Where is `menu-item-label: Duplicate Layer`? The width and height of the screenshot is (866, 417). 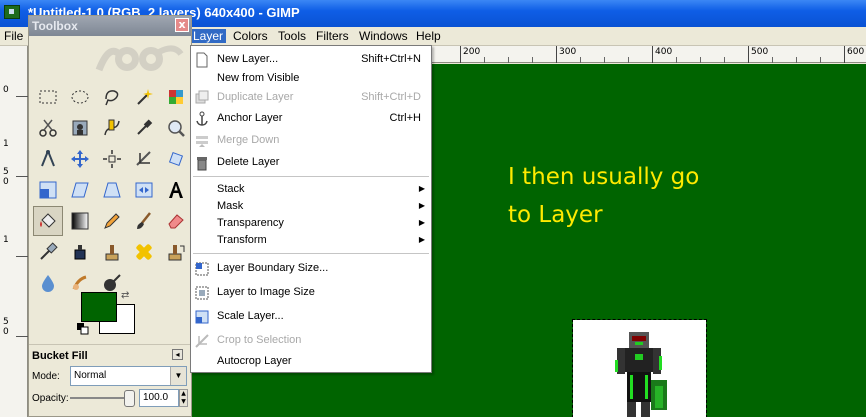 menu-item-label: Duplicate Layer is located at coordinates (255, 97).